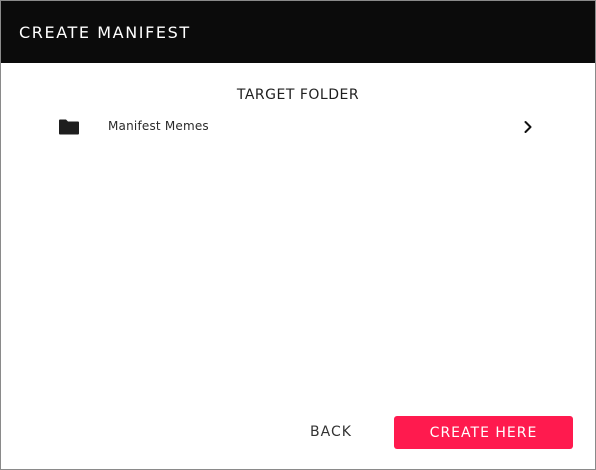 The width and height of the screenshot is (596, 470). Describe the element at coordinates (331, 432) in the screenshot. I see `back-button: BACK` at that location.